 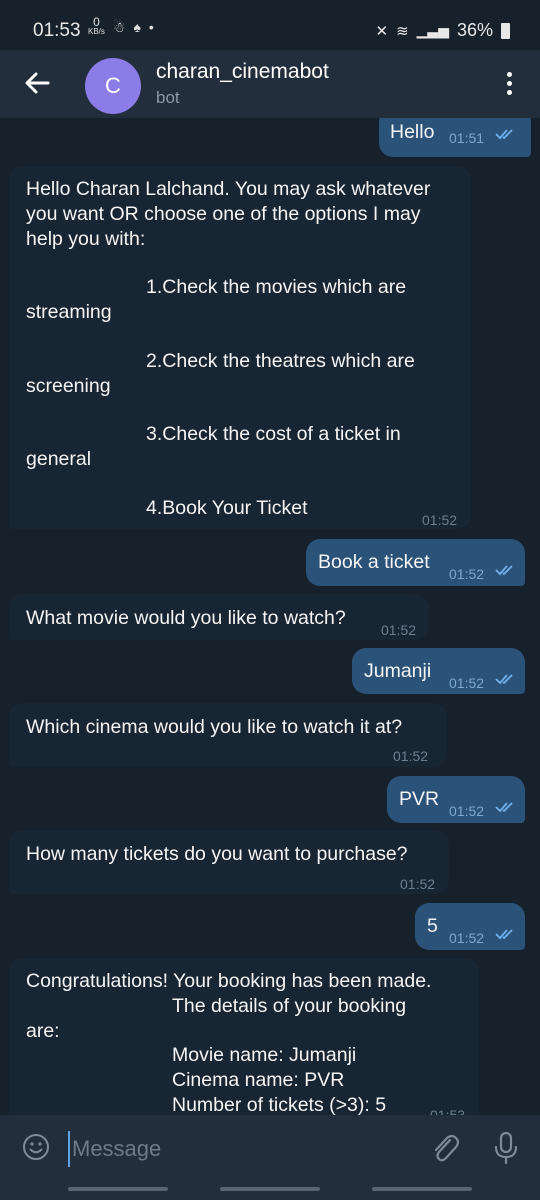 I want to click on message-line: streaming, so click(x=69, y=312).